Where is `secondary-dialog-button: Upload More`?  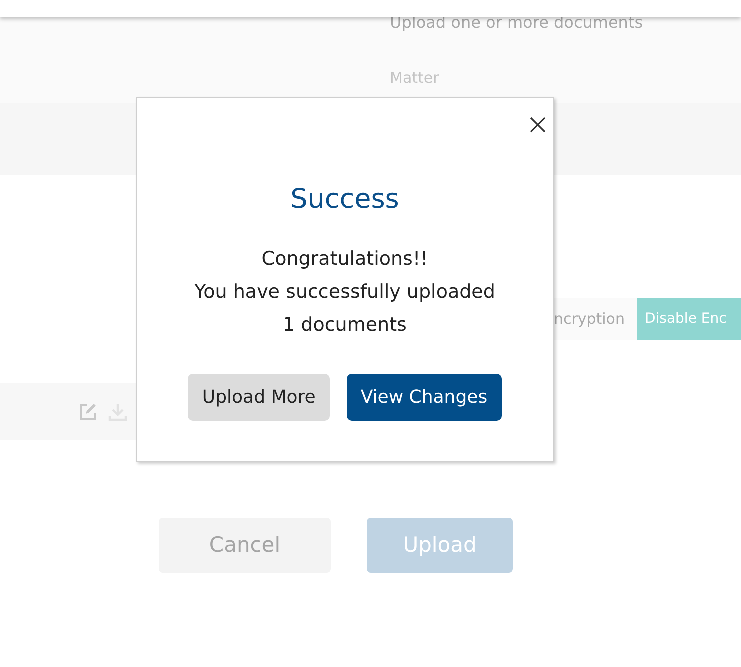 secondary-dialog-button: Upload More is located at coordinates (259, 397).